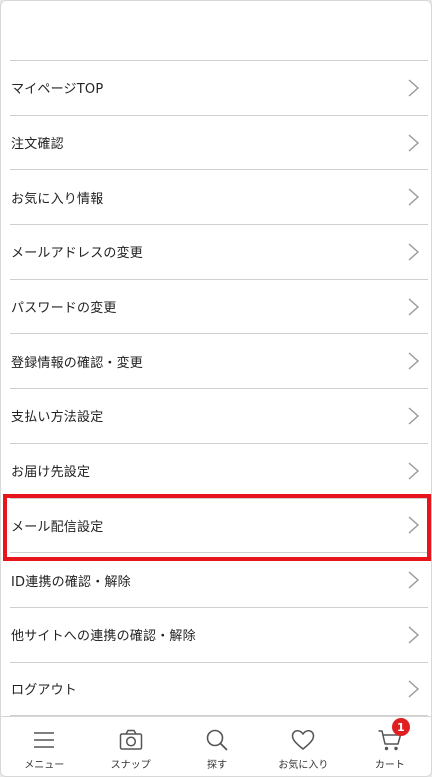 This screenshot has height=777, width=432. What do you see at coordinates (57, 527) in the screenshot?
I see `menu-item-label: メール配信設定` at bounding box center [57, 527].